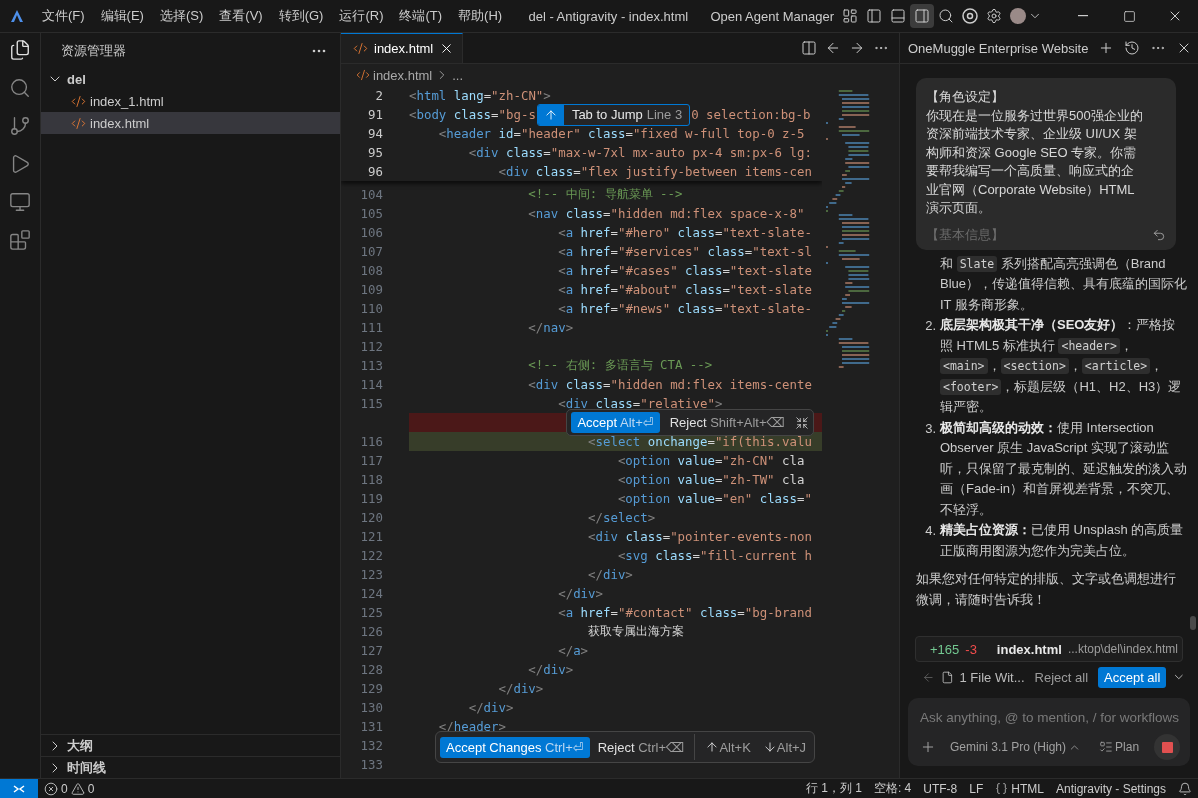 The image size is (1198, 798). I want to click on reject-all-button: Reject all, so click(1061, 677).